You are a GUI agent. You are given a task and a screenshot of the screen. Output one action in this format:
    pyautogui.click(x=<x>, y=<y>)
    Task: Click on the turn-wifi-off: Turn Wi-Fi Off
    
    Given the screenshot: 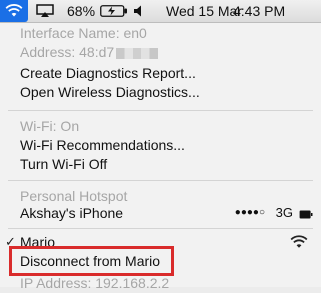 What is the action you would take?
    pyautogui.click(x=63, y=164)
    